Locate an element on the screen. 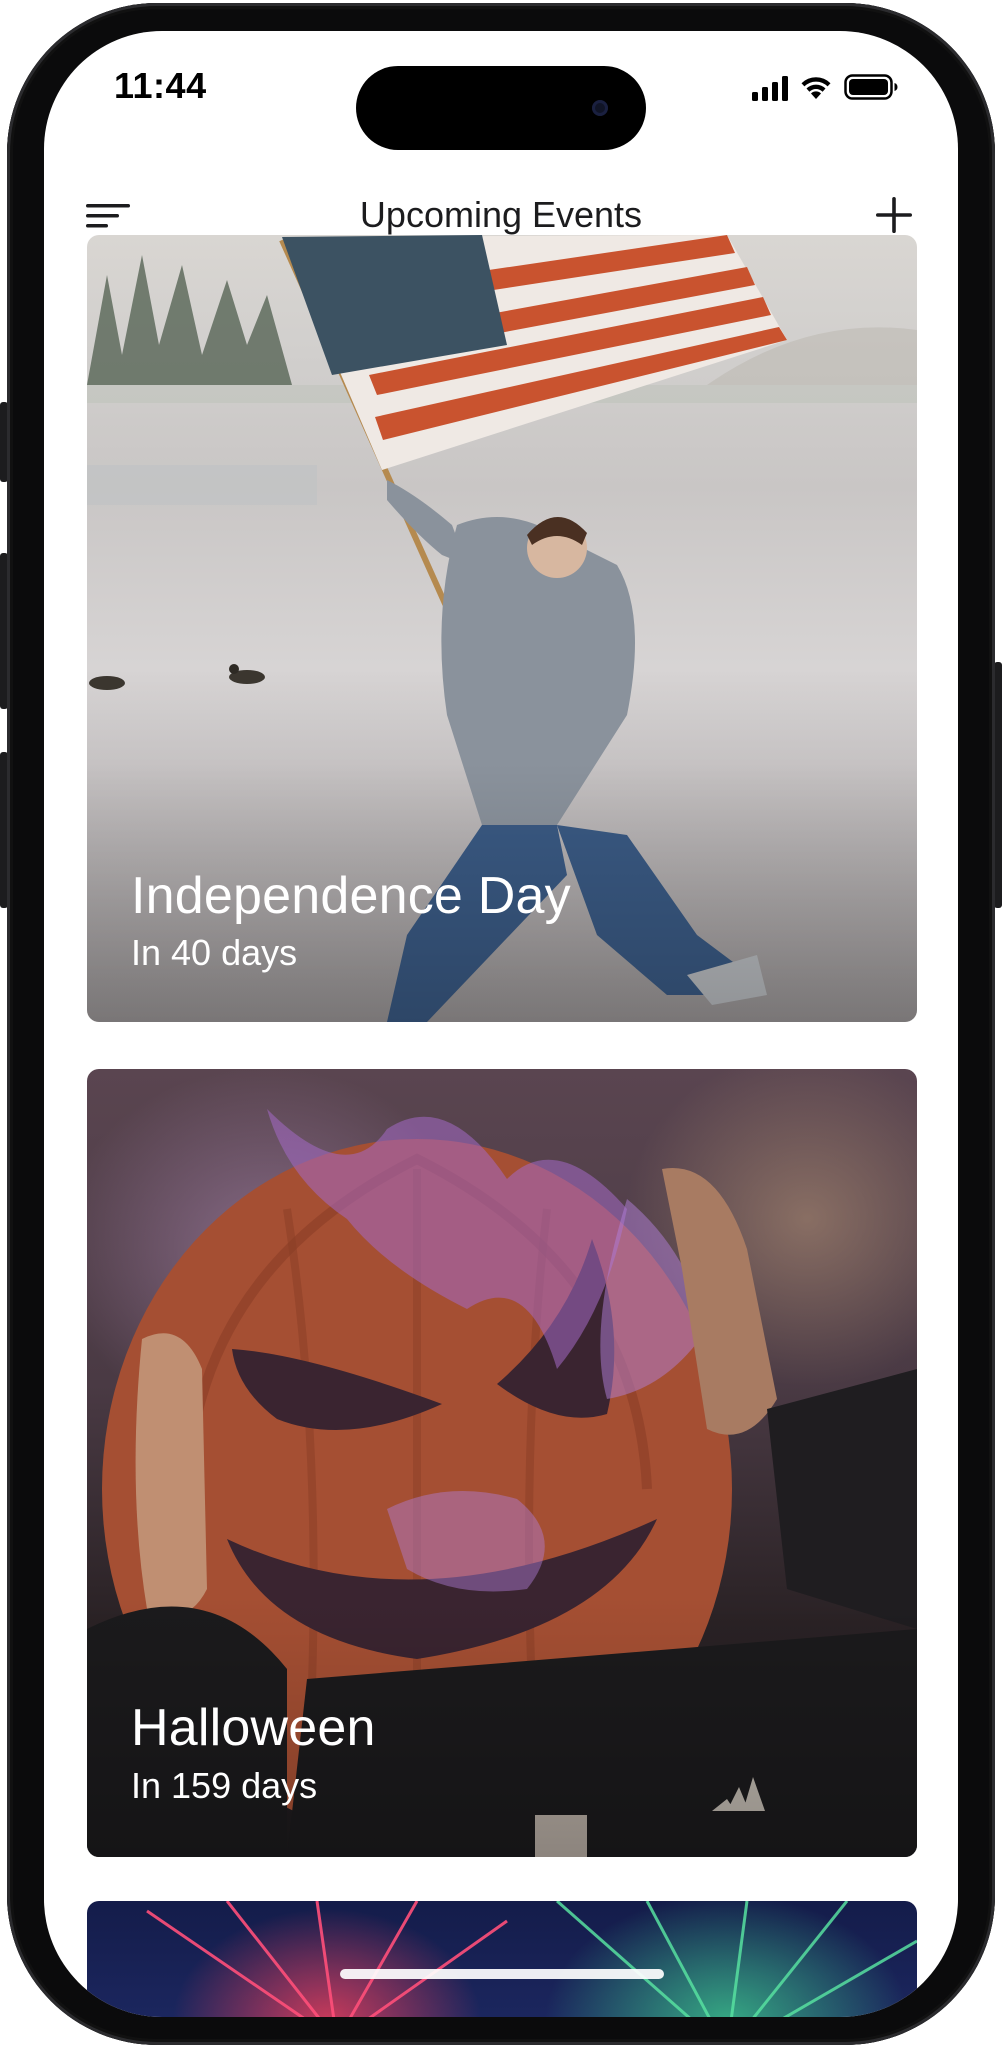 Image resolution: width=1002 pixels, height=2048 pixels. status-icons is located at coordinates (826, 86).